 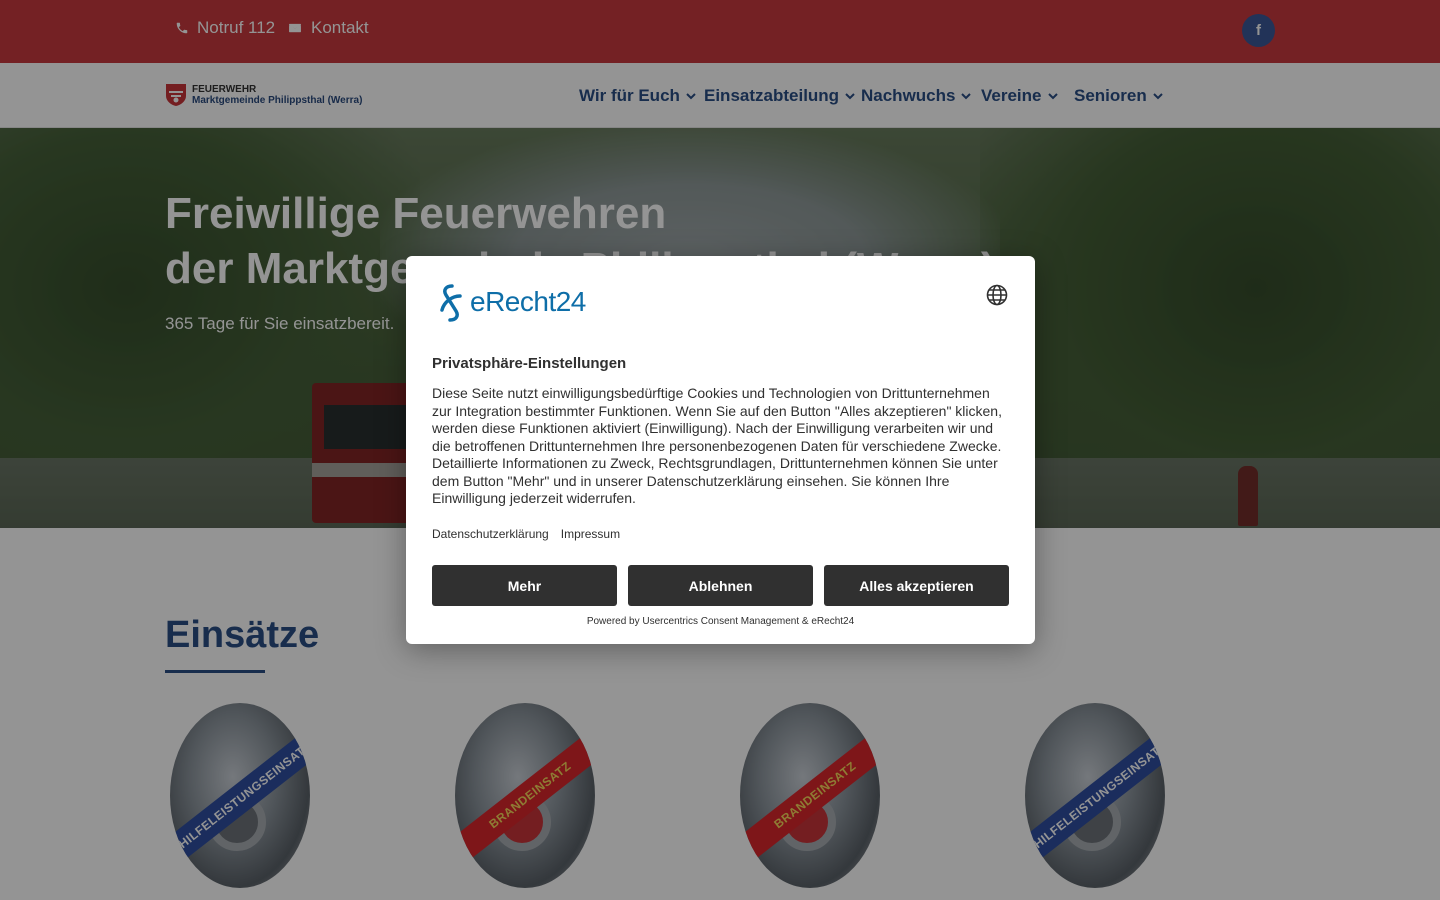 What do you see at coordinates (490, 534) in the screenshot?
I see `privacy-link: Datenschutzerklärung` at bounding box center [490, 534].